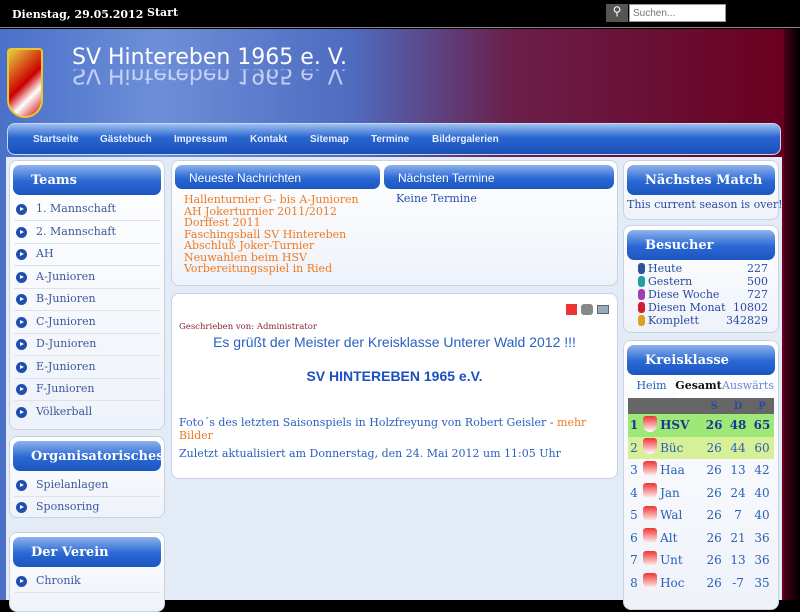 The width and height of the screenshot is (800, 612). What do you see at coordinates (87, 486) in the screenshot?
I see `org-item-spielanlagen: Spielanlagen` at bounding box center [87, 486].